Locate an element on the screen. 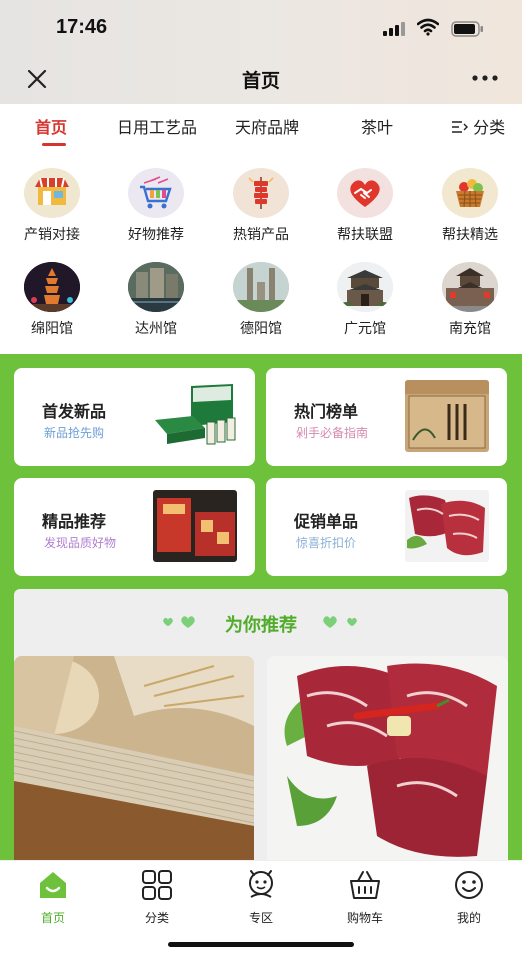  grid-label: 德阳馆 is located at coordinates (261, 329).